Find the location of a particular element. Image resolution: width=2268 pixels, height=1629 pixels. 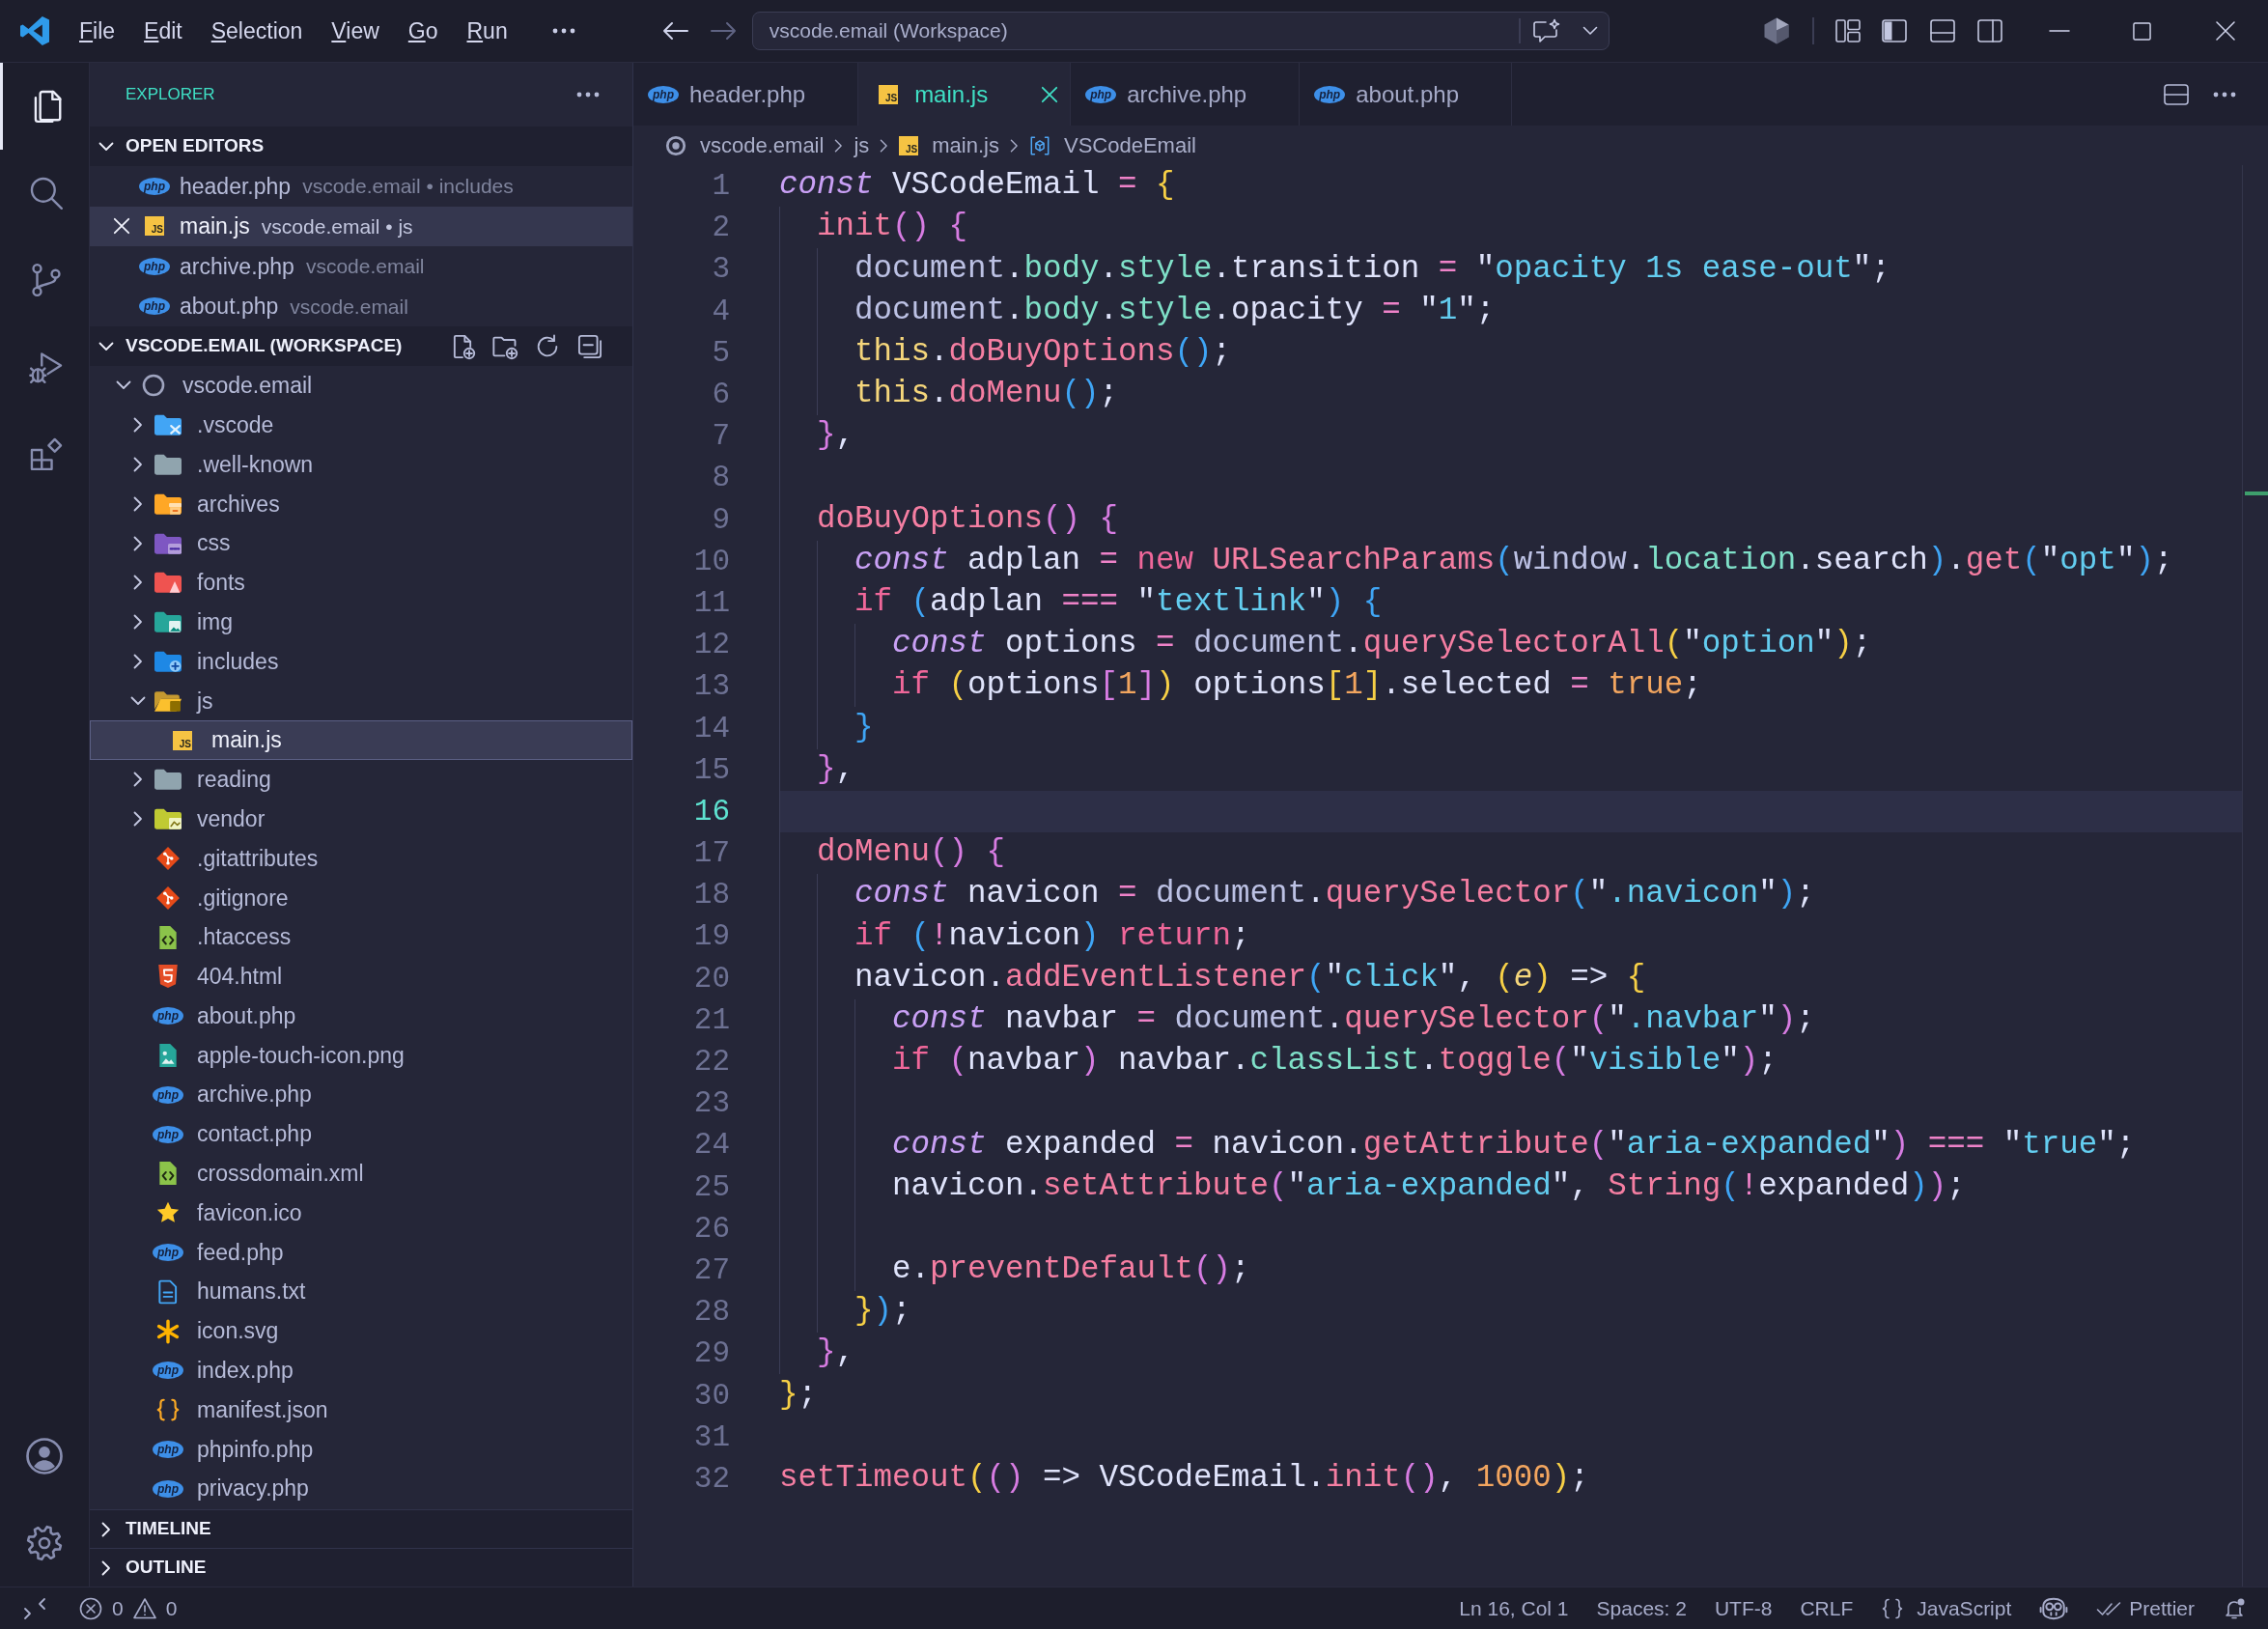

tree-item: php contact.php is located at coordinates (233, 1134).